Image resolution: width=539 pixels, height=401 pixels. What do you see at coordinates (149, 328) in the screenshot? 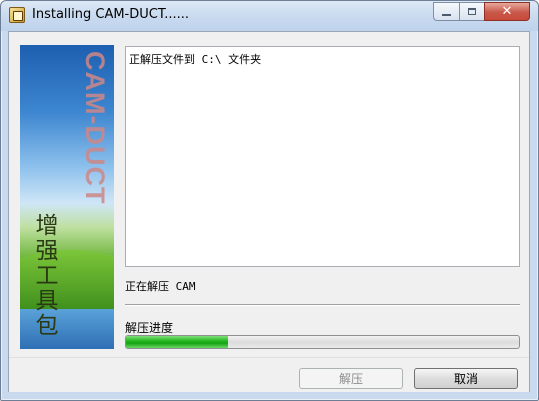
I see `progress-label: 解压进度` at bounding box center [149, 328].